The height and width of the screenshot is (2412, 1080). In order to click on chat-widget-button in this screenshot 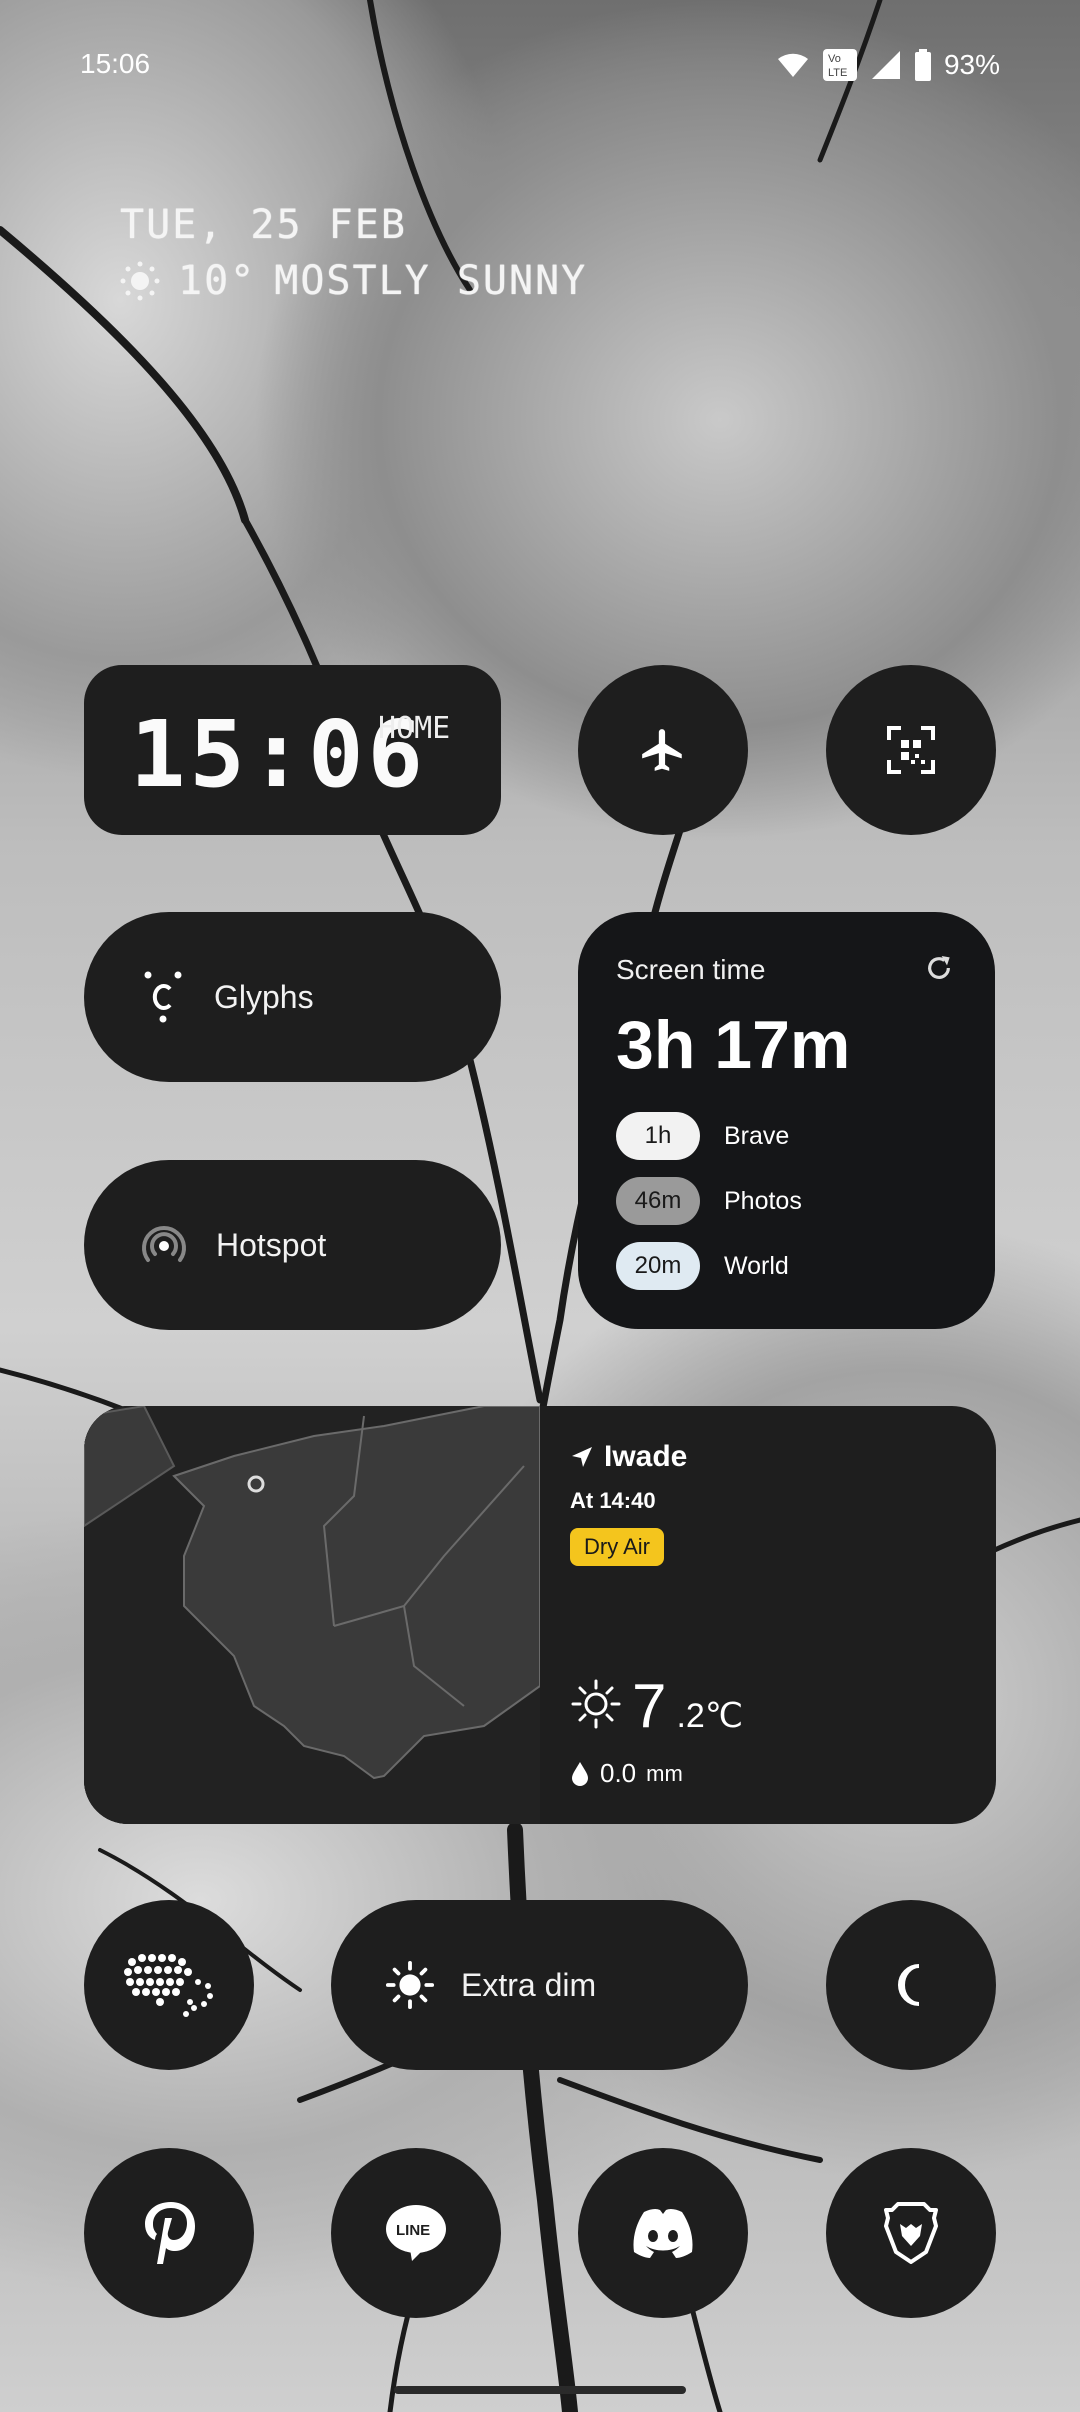, I will do `click(169, 1985)`.